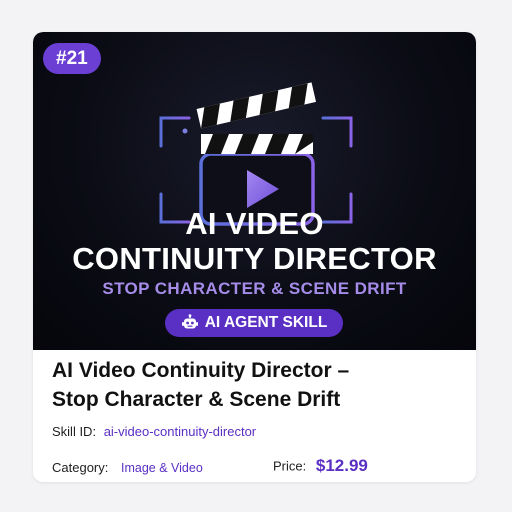 The image size is (512, 512). Describe the element at coordinates (254, 288) in the screenshot. I see `hero-subtitle: STOP CHARACTER & SCENE DRIFT` at that location.